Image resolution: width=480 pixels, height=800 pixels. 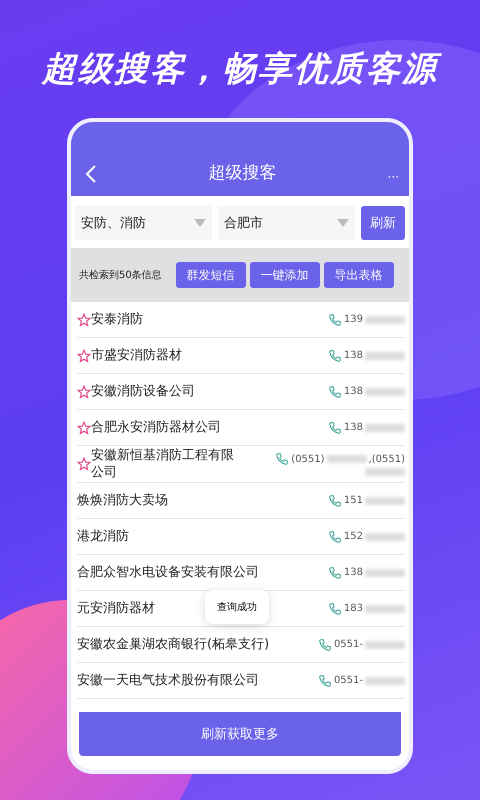 I want to click on company-name: 安徽新恒基消防工程有限公司, so click(x=163, y=464).